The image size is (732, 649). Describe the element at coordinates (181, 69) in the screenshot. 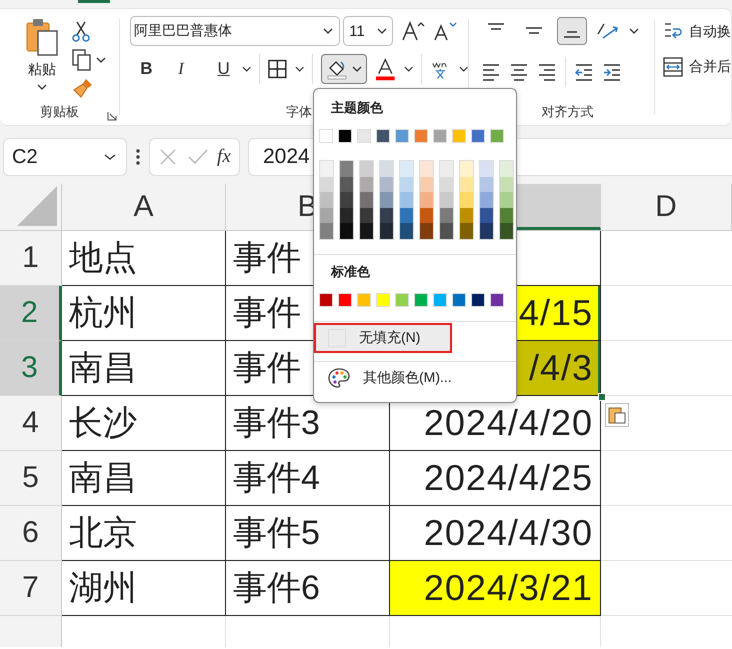

I see `italic-button: I` at that location.